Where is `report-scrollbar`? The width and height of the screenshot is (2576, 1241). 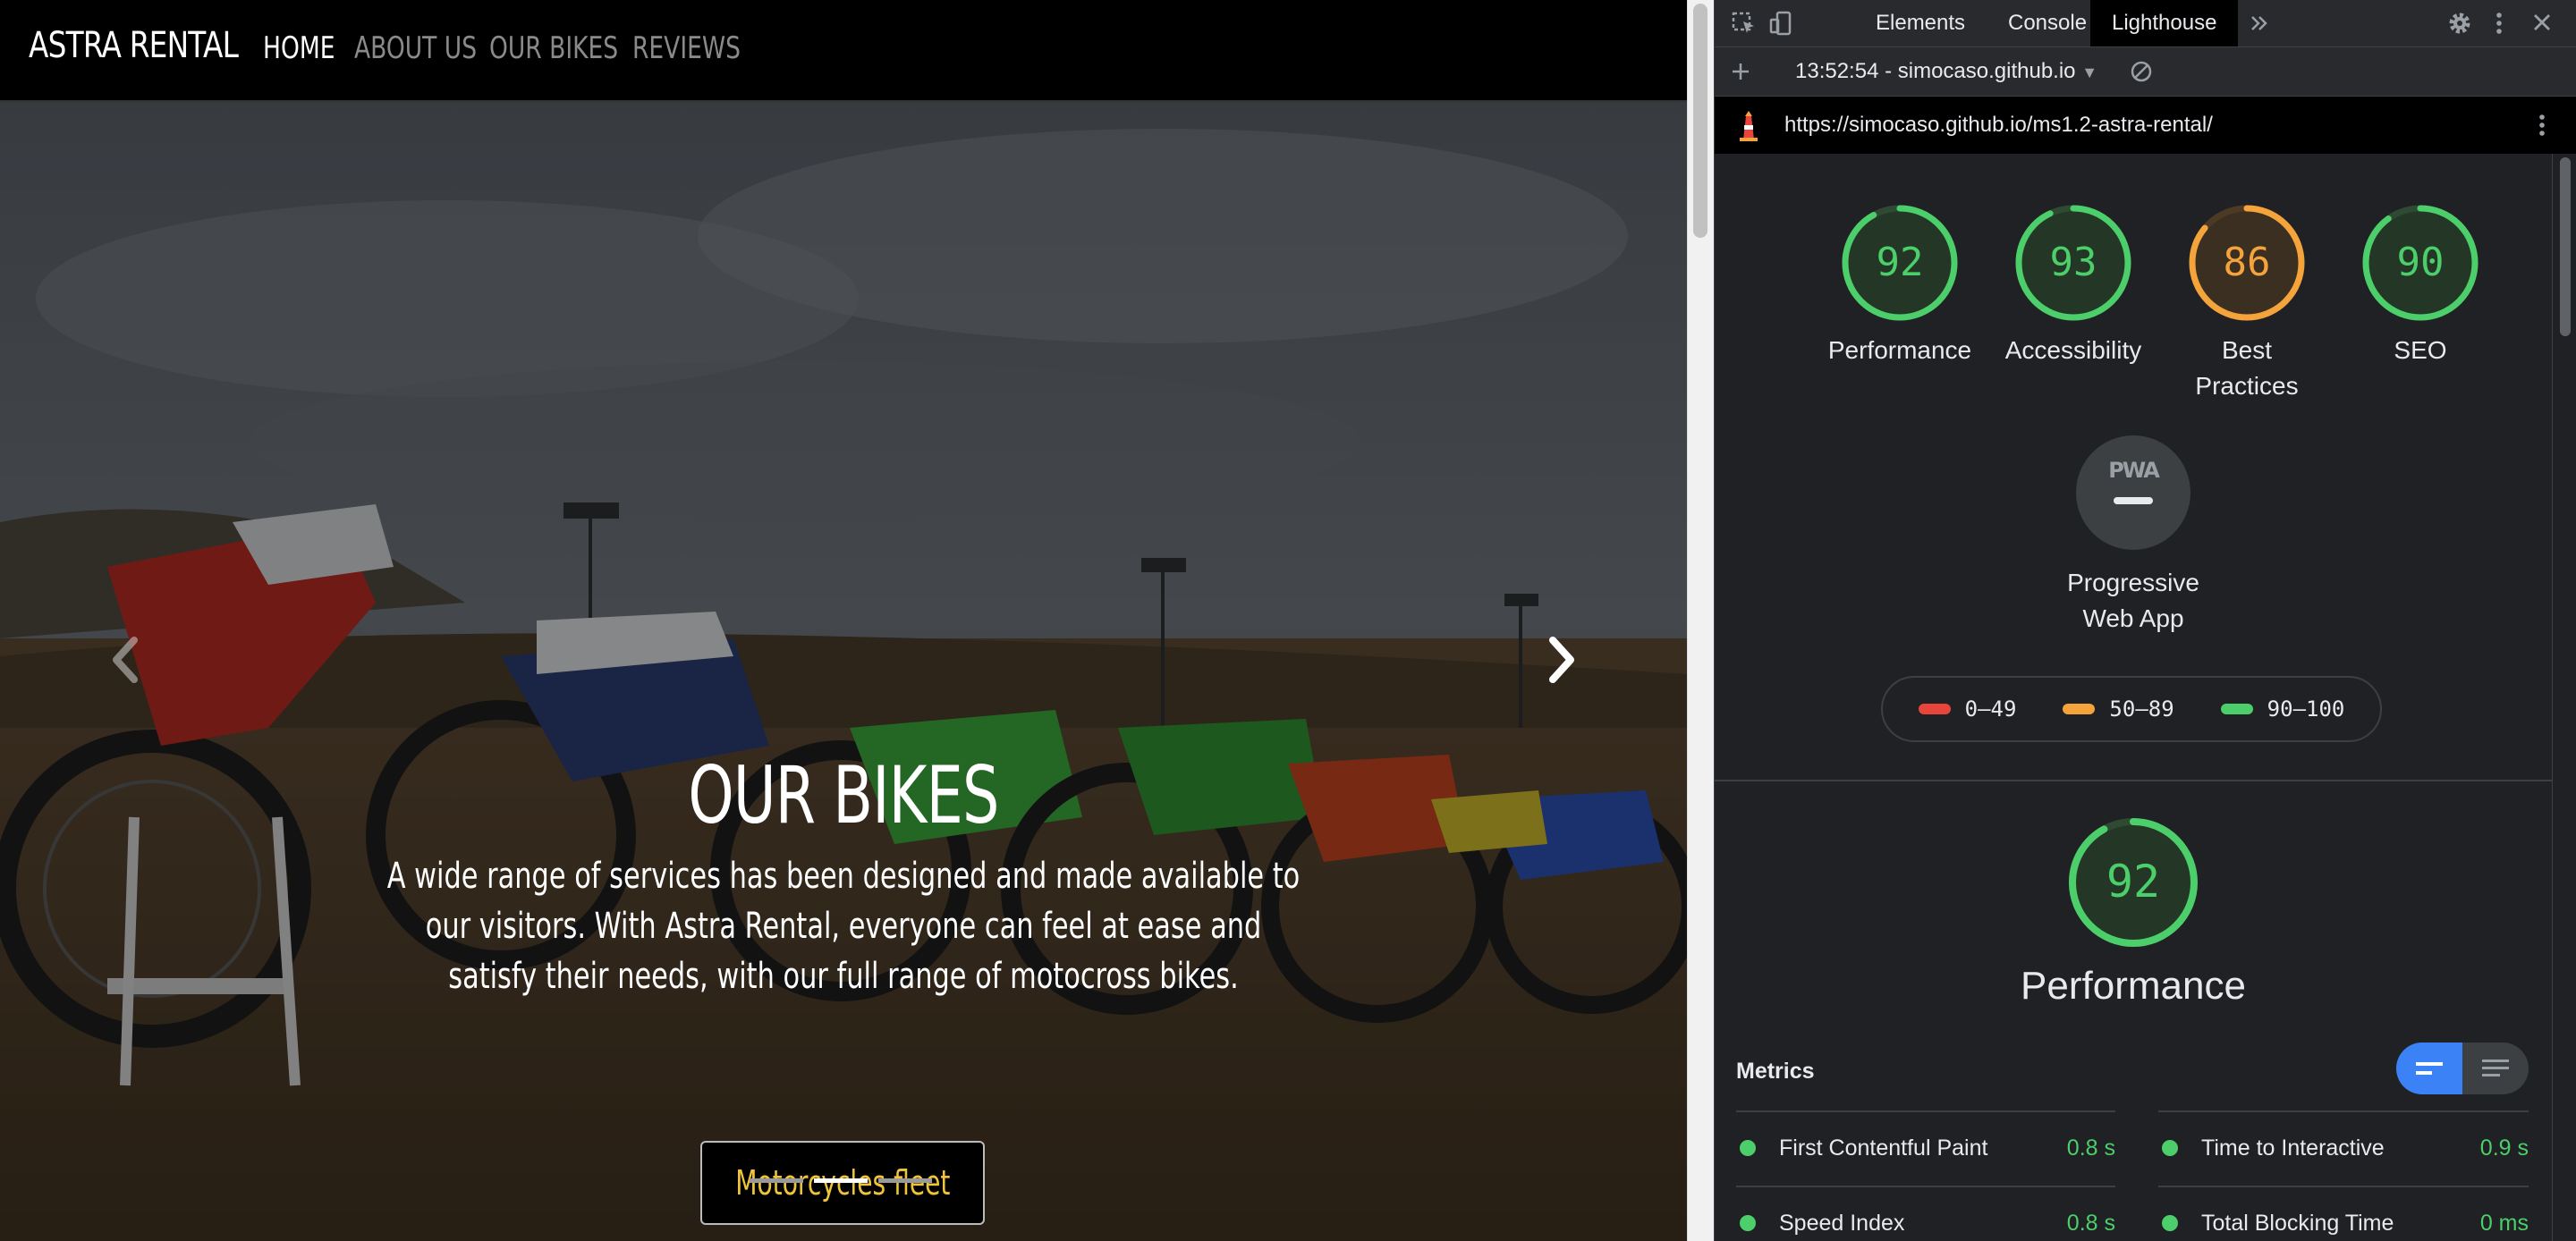
report-scrollbar is located at coordinates (2564, 697).